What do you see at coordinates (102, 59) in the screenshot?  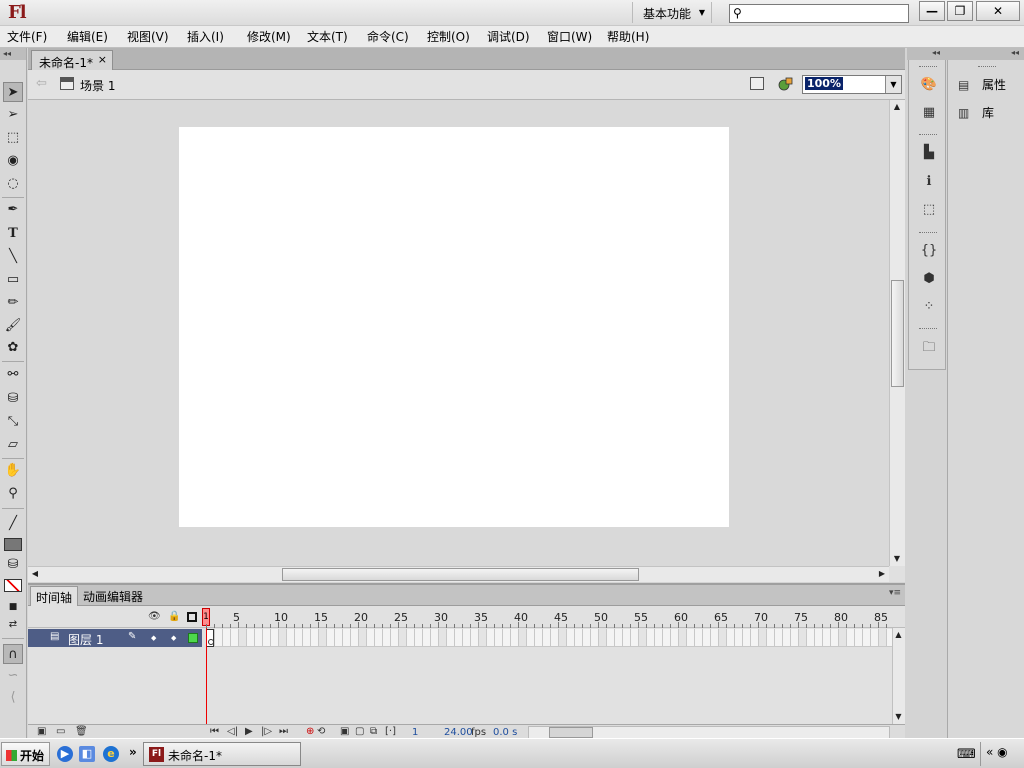 I see `close-icon: ×` at bounding box center [102, 59].